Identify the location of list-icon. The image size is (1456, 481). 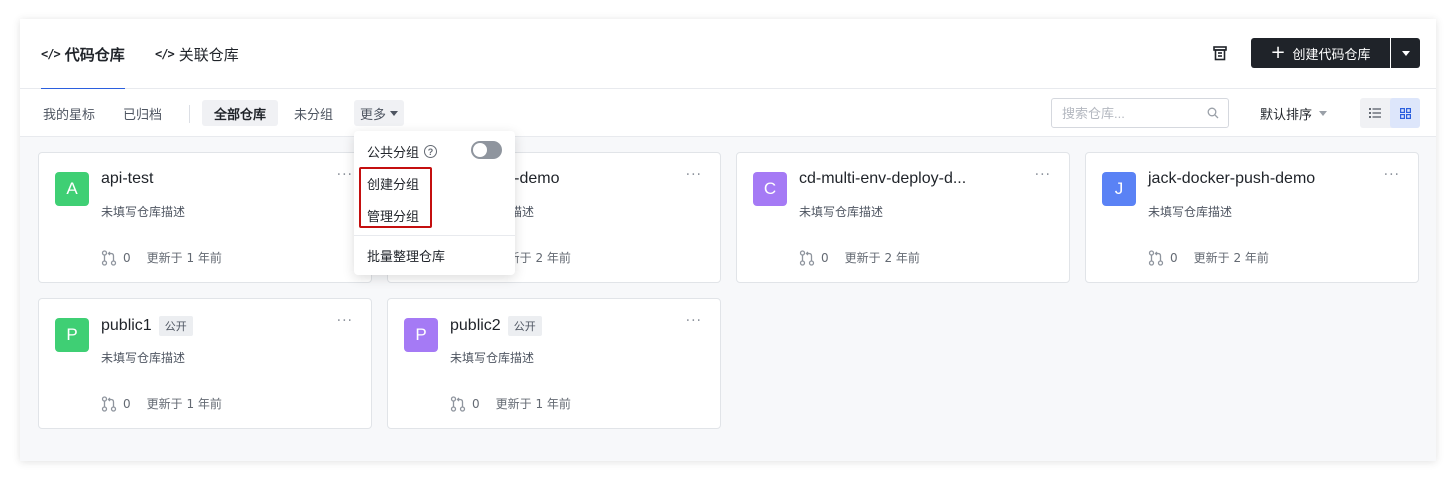
(1375, 113).